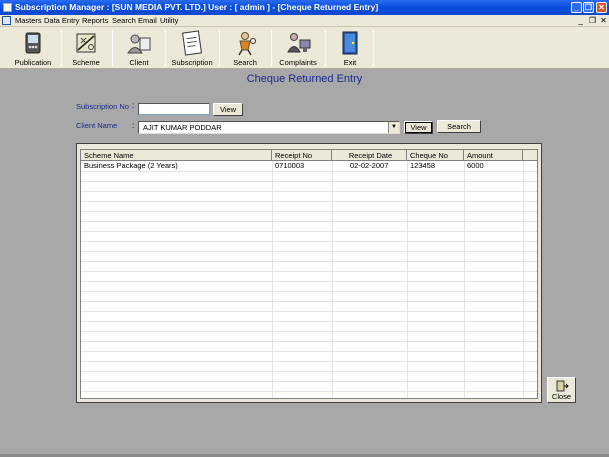 This screenshot has height=457, width=609. Describe the element at coordinates (592, 20) in the screenshot. I see `mdi-restore-button: ❐` at that location.